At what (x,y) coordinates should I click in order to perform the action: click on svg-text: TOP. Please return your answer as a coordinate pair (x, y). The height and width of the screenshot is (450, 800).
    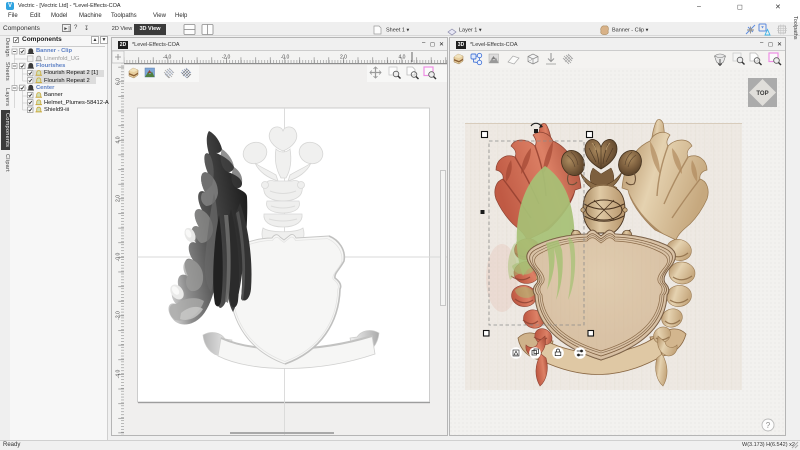
    Looking at the image, I should click on (762, 94).